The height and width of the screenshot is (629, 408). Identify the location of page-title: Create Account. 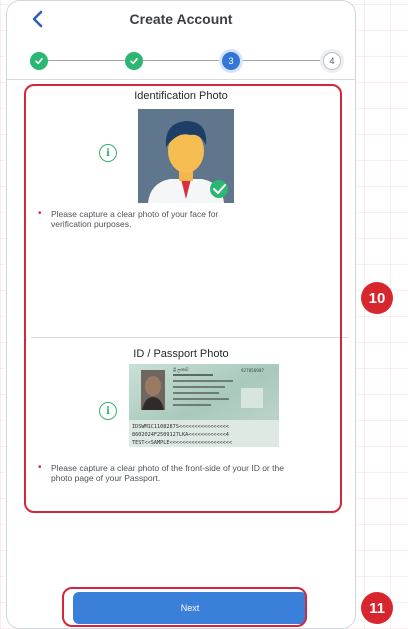
(181, 19).